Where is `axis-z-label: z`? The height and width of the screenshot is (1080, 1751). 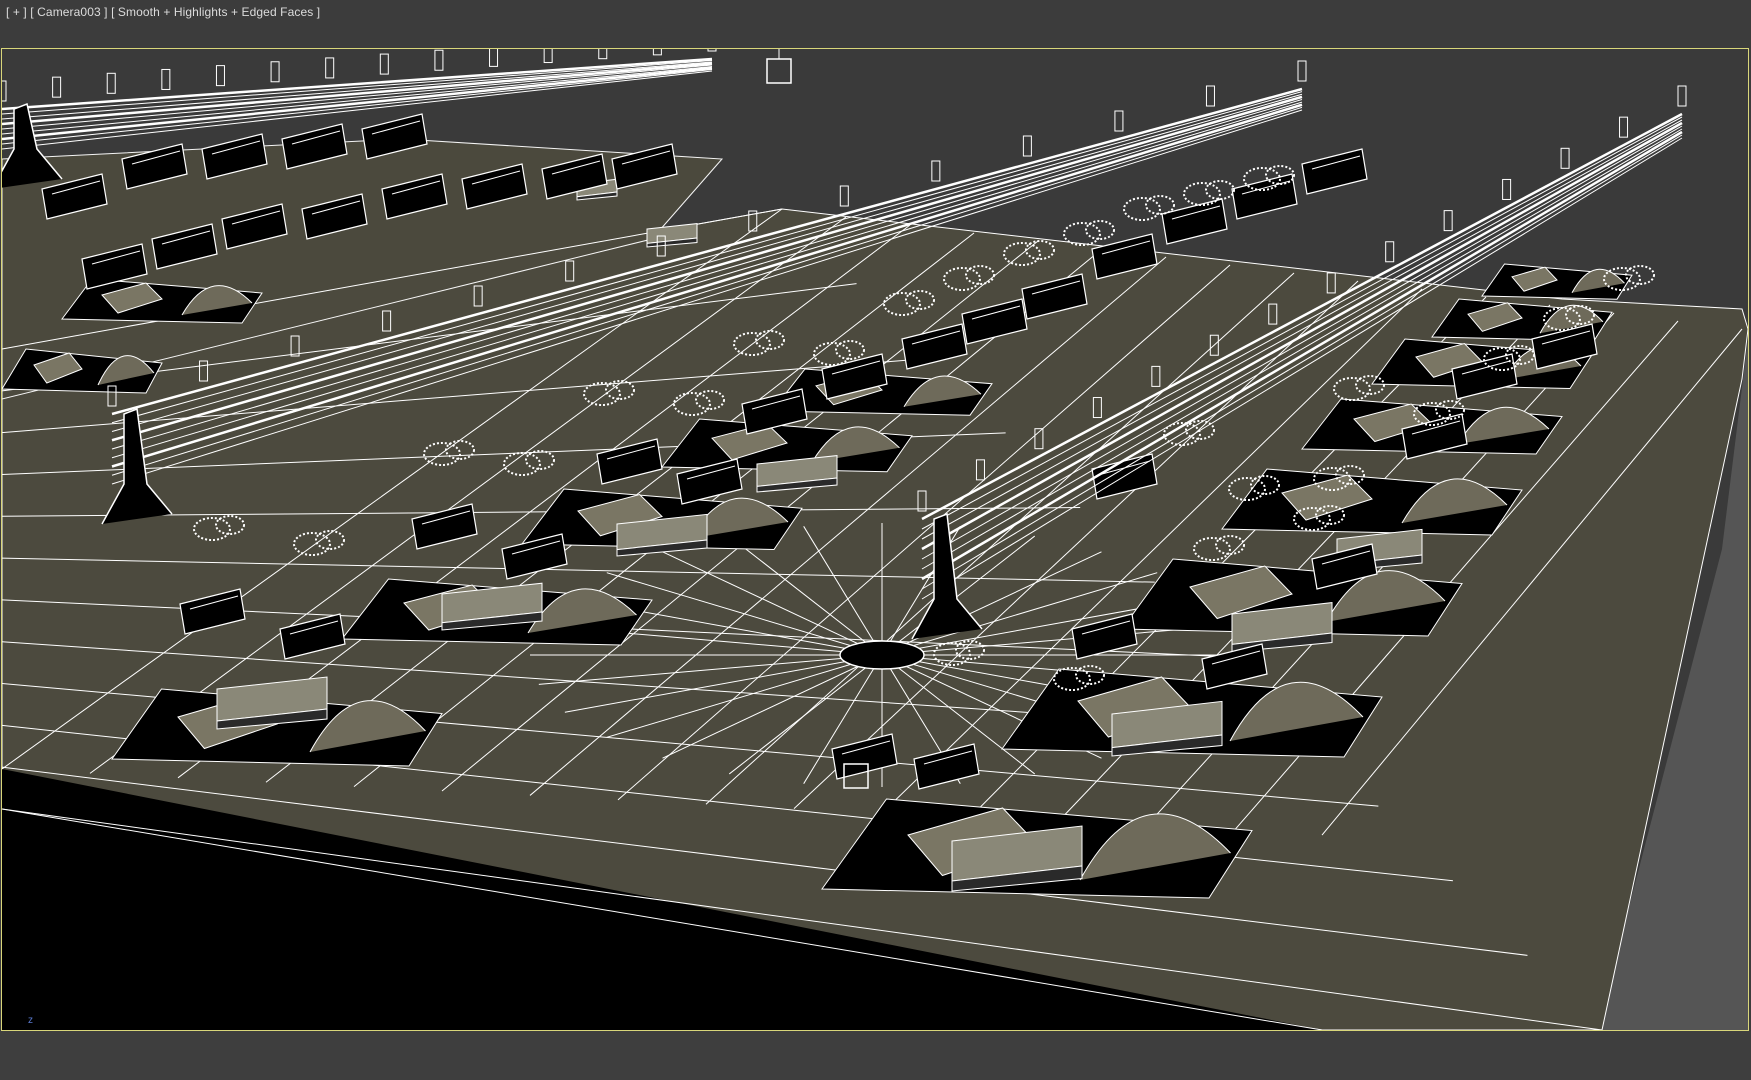
axis-z-label: z is located at coordinates (30, 1020).